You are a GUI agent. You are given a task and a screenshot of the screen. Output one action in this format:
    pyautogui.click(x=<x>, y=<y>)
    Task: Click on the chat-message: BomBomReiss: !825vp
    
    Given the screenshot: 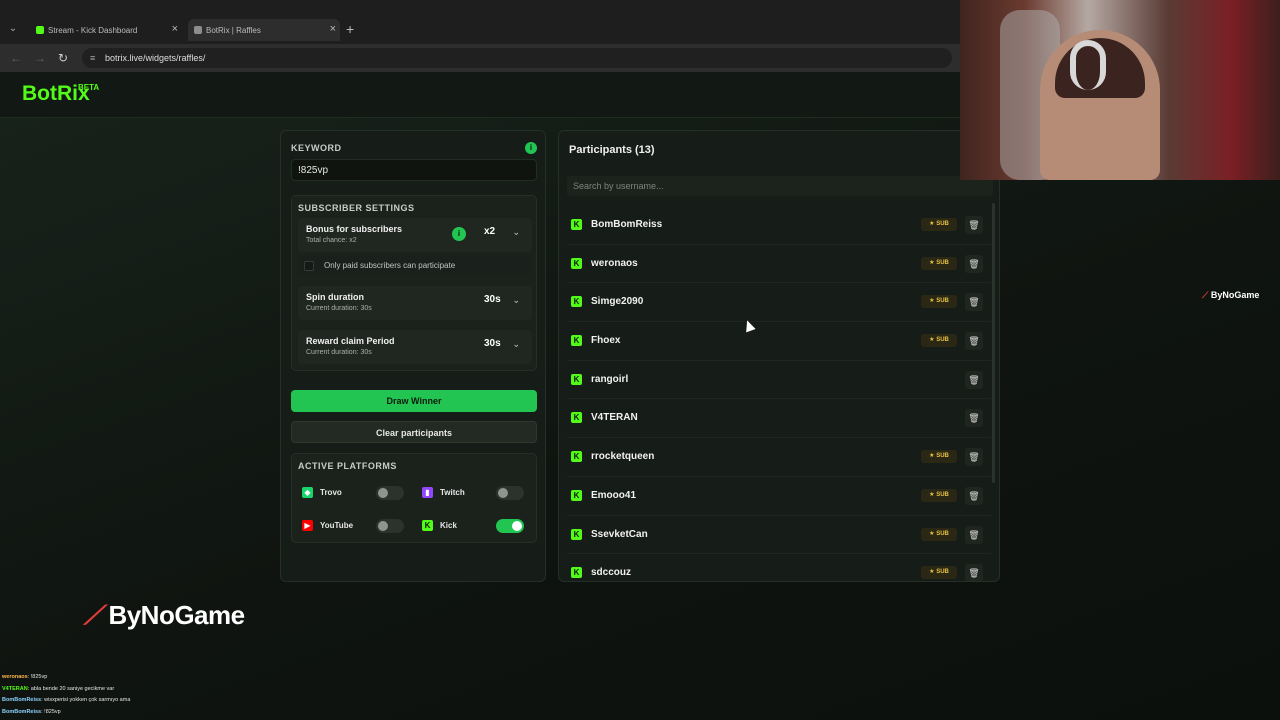 What is the action you would take?
    pyautogui.click(x=152, y=714)
    